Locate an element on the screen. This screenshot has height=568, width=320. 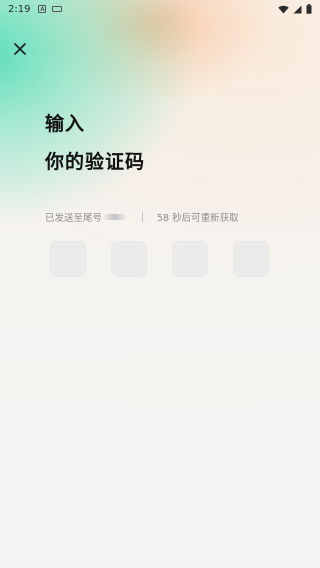
resend-countdown: 58 秒后可重新获取 is located at coordinates (198, 217).